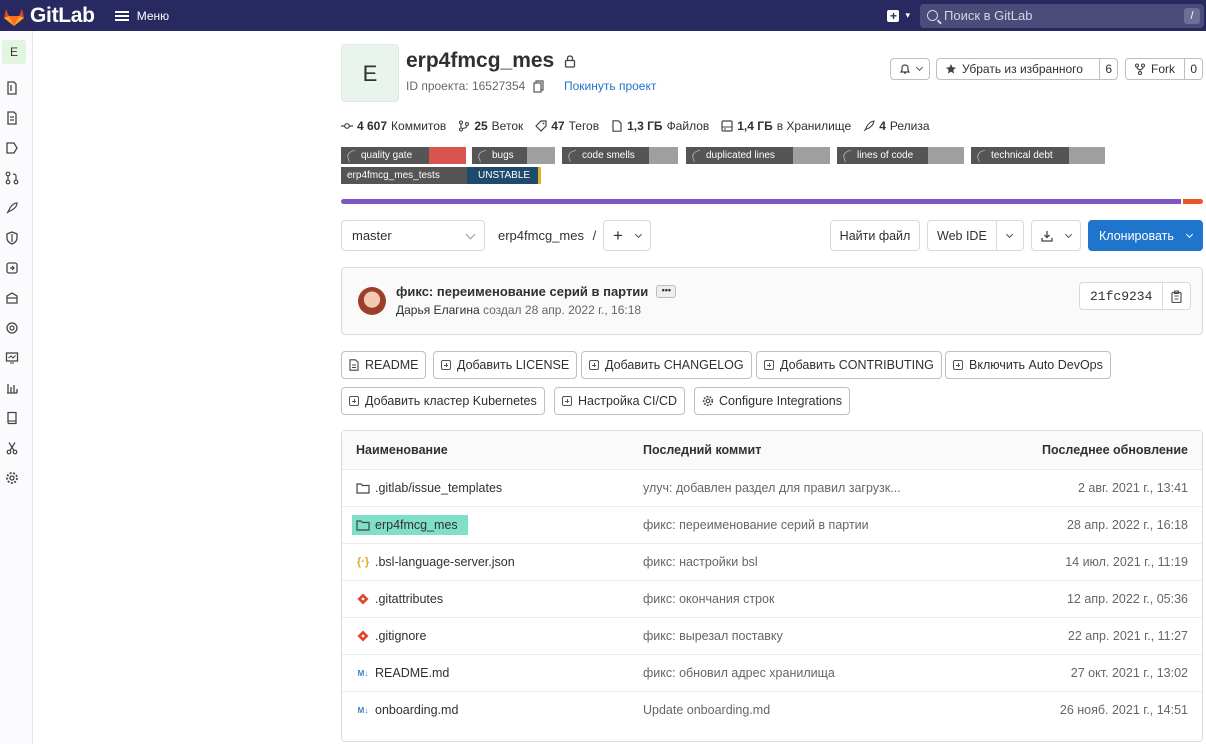 This screenshot has width=1206, height=744. I want to click on badge-quality-gate: quality gate, so click(403, 155).